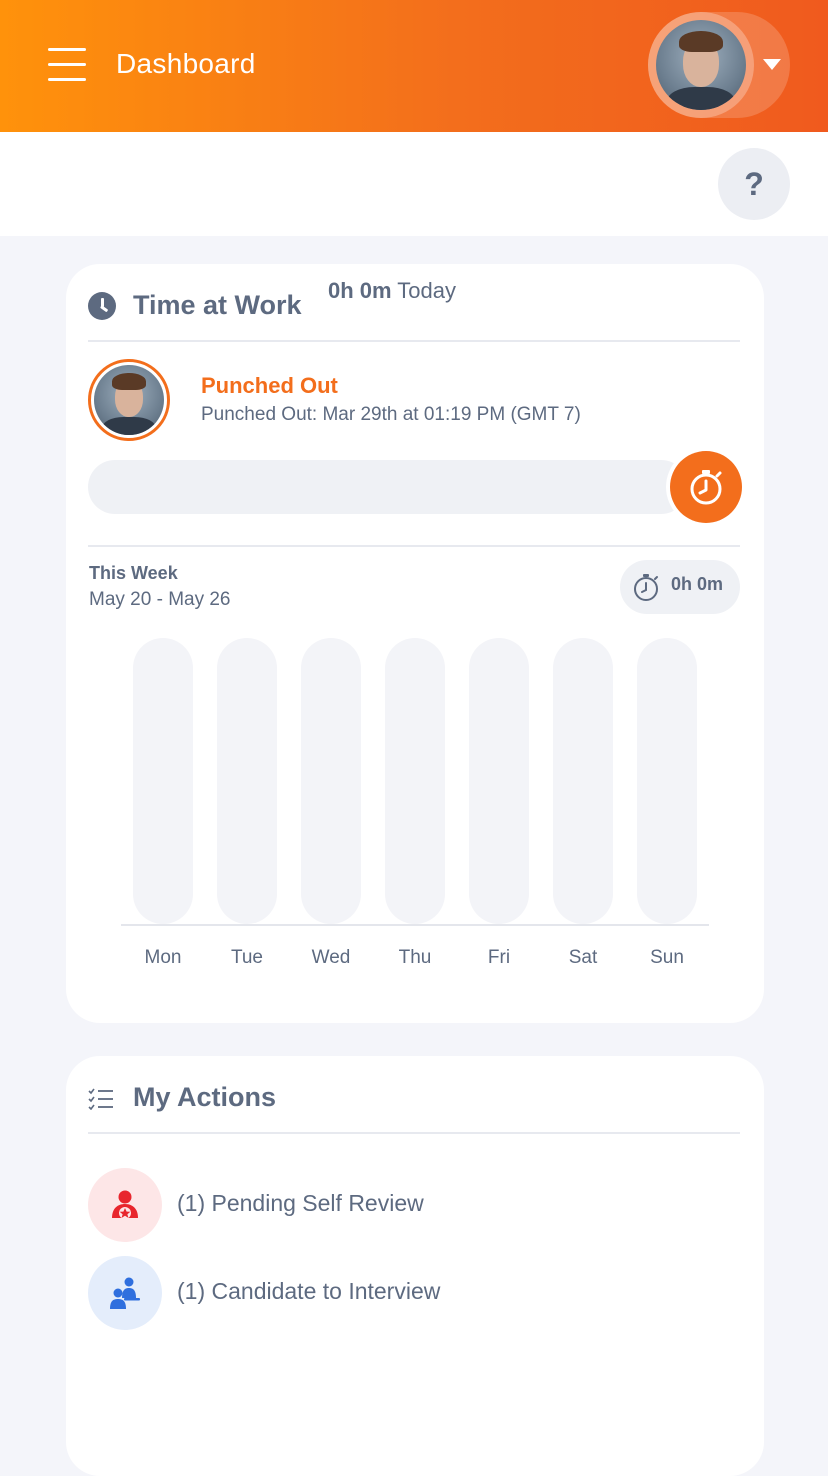  Describe the element at coordinates (300, 1203) in the screenshot. I see `action-label: (1) Pending Self Review` at that location.